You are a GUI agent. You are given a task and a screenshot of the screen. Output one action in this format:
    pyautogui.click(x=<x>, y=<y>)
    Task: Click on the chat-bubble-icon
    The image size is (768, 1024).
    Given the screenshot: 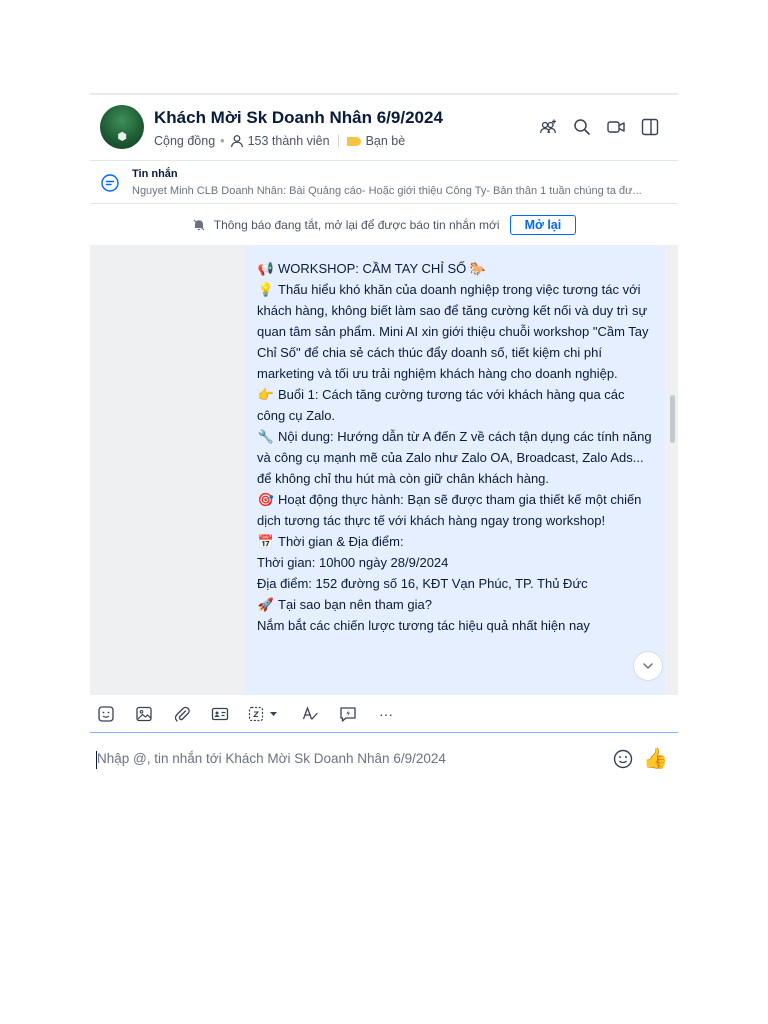 What is the action you would take?
    pyautogui.click(x=110, y=183)
    